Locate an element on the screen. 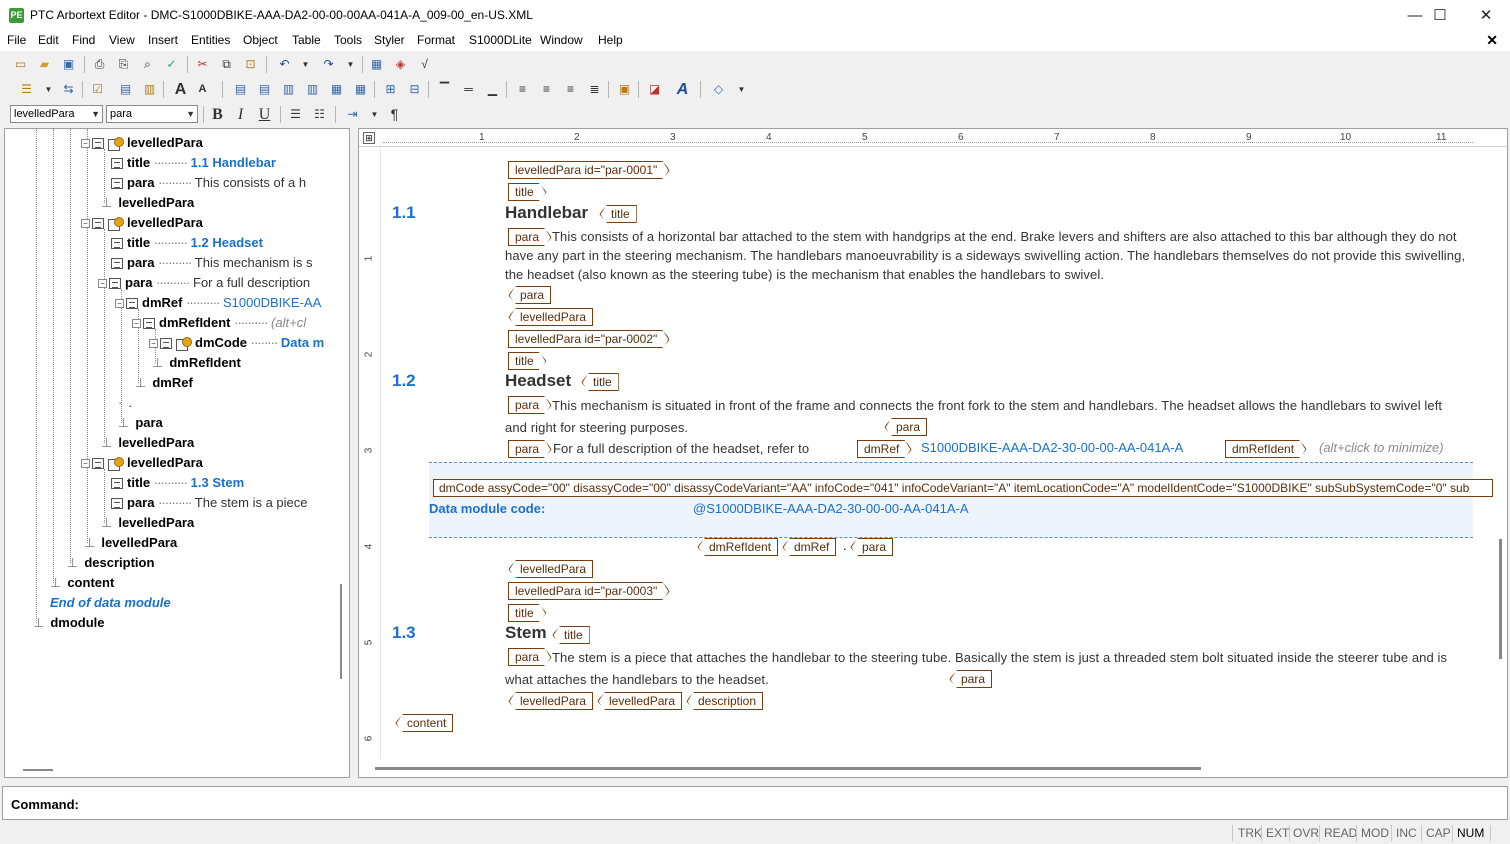 The height and width of the screenshot is (844, 1510). font-style-icon: A is located at coordinates (682, 89).